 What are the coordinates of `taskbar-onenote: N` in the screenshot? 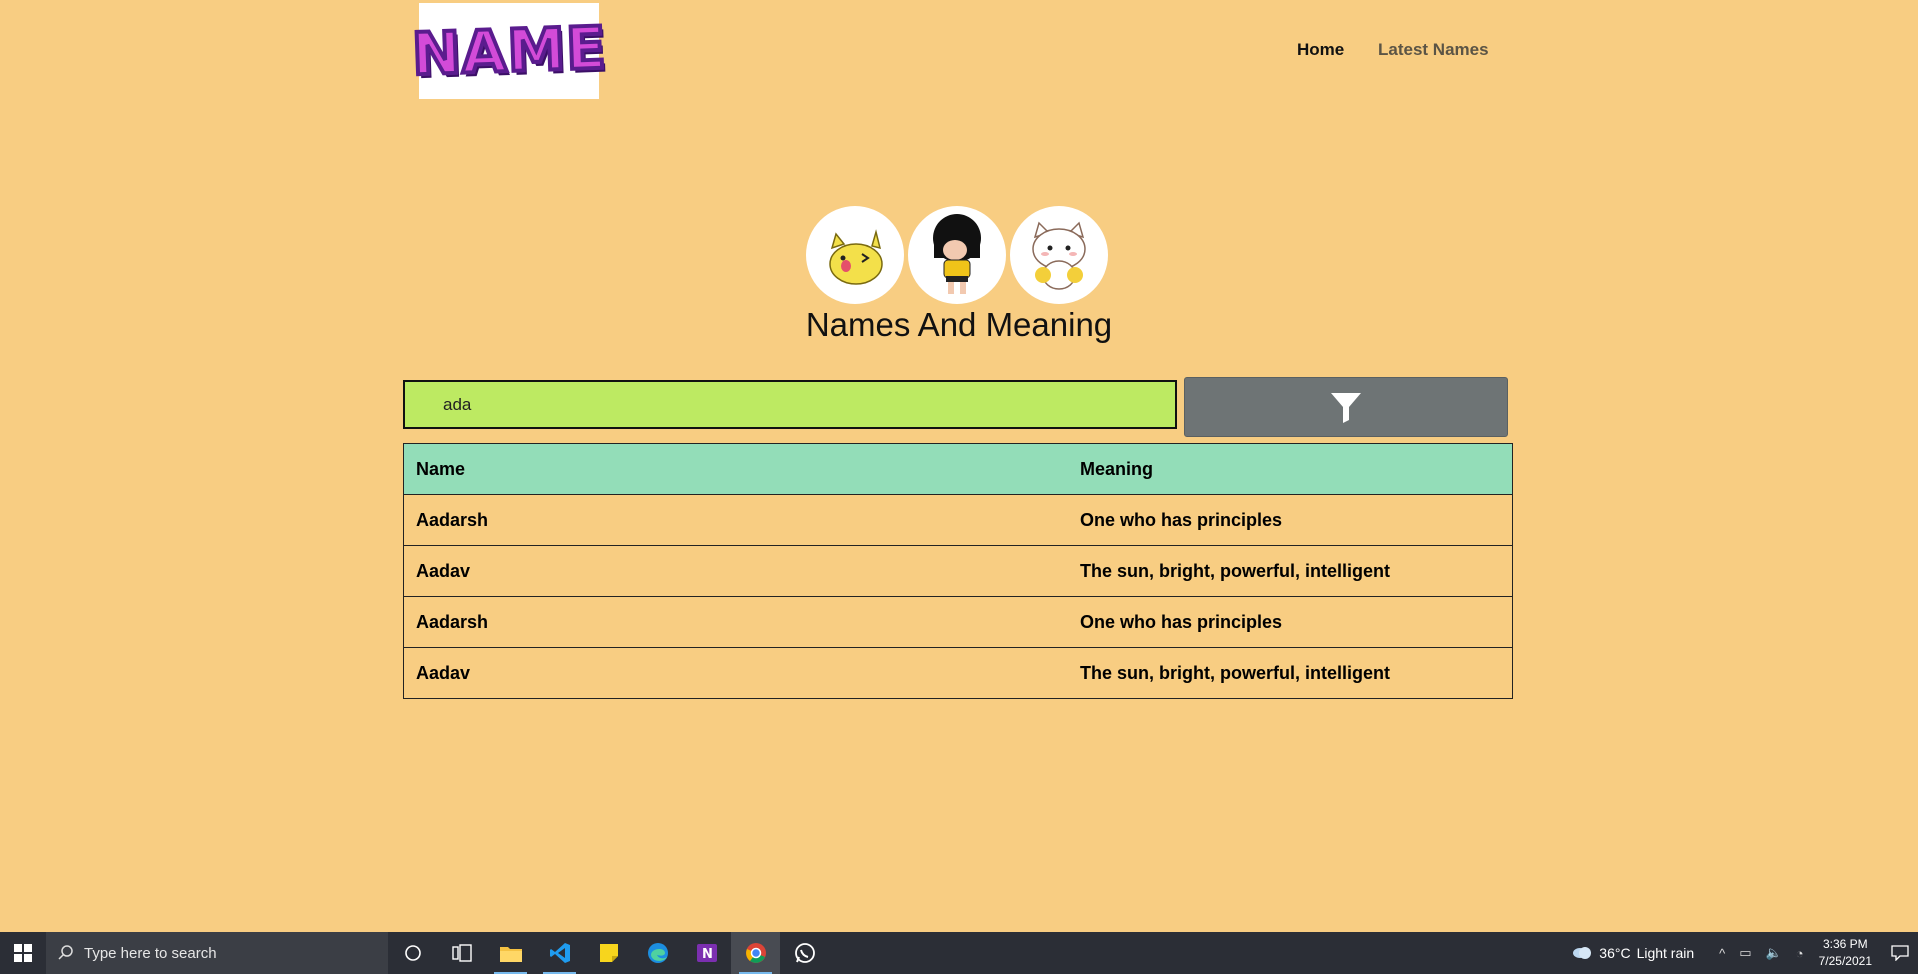 It's located at (706, 953).